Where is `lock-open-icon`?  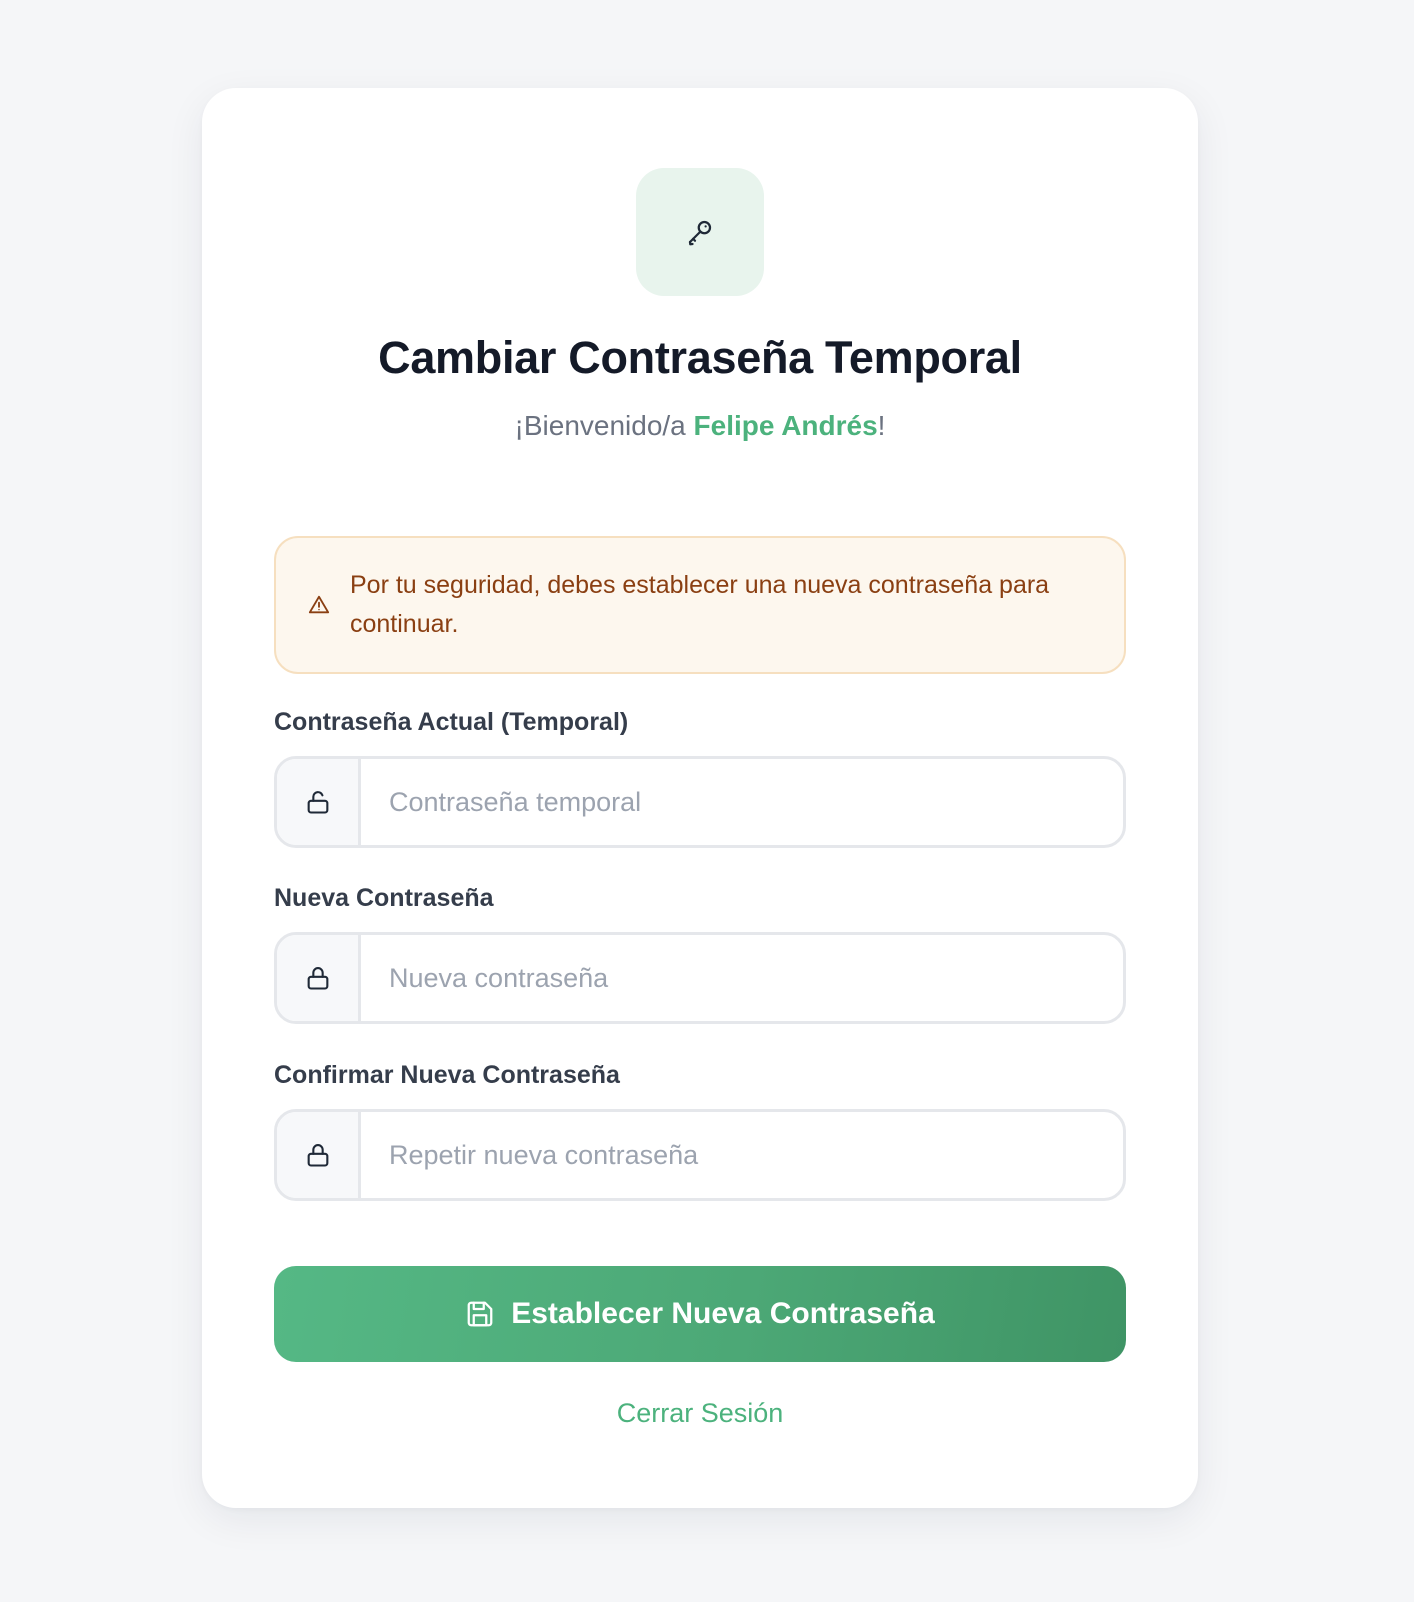 lock-open-icon is located at coordinates (318, 802).